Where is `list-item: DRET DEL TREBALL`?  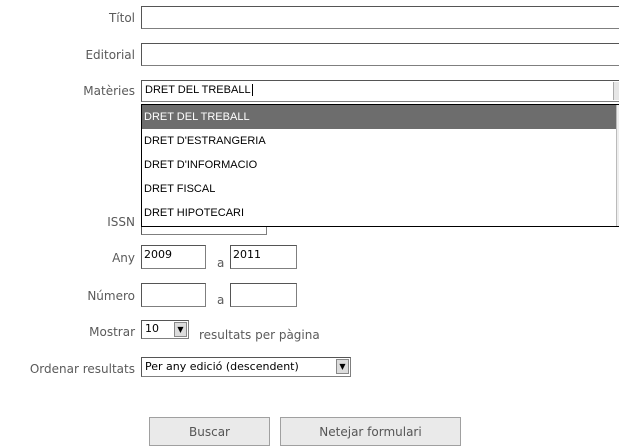
list-item: DRET DEL TREBALL is located at coordinates (380, 117).